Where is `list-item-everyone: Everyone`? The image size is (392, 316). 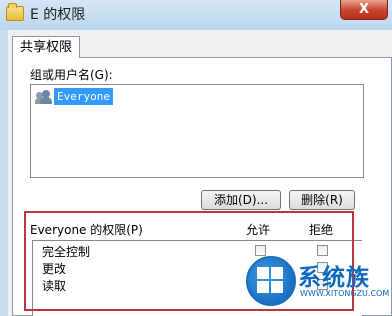 list-item-everyone: Everyone is located at coordinates (86, 96).